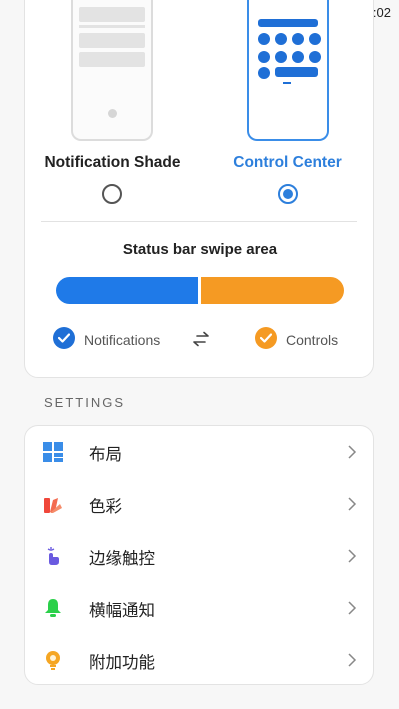 Image resolution: width=399 pixels, height=709 pixels. Describe the element at coordinates (112, 194) in the screenshot. I see `notification-shade-radio` at that location.